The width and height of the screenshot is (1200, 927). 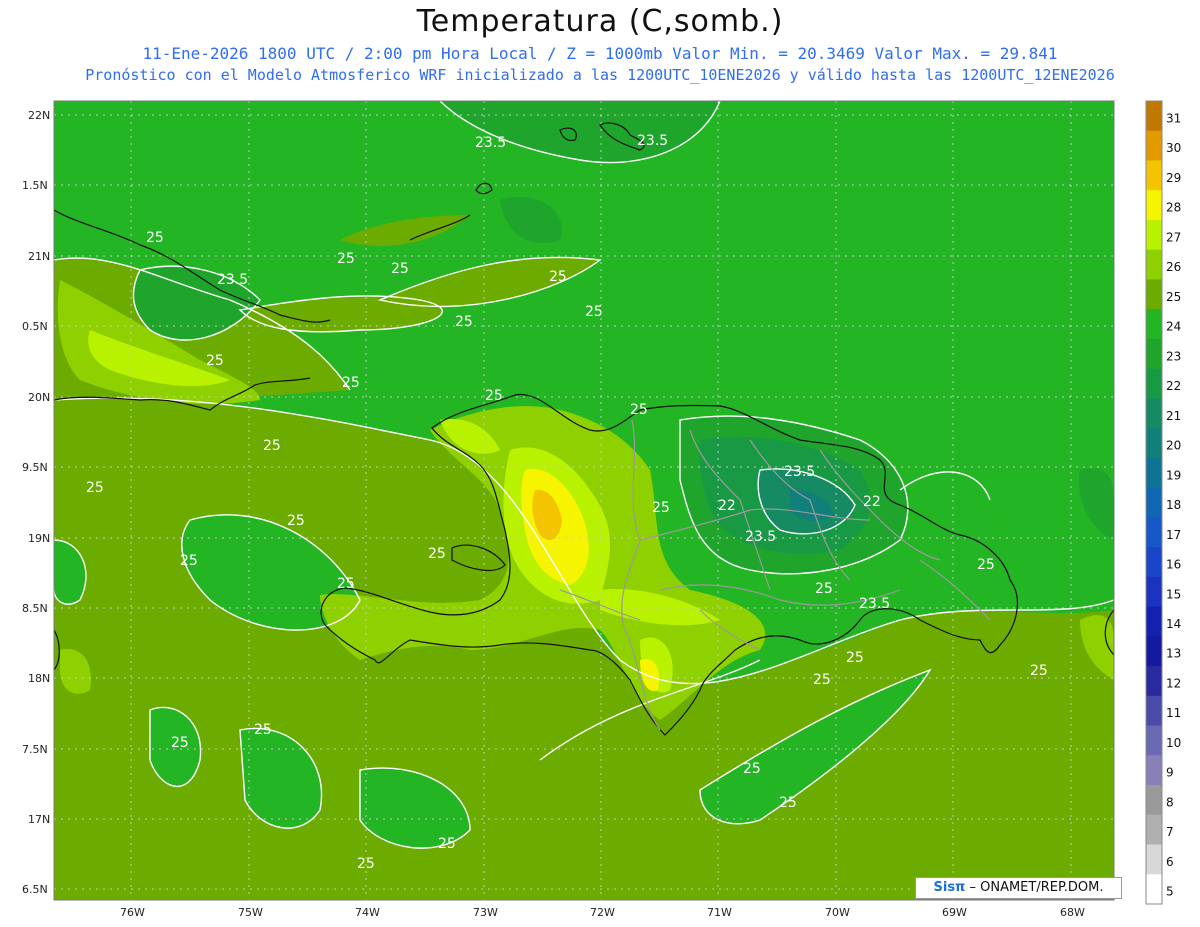 I want to click on colorbar-label: 21, so click(x=1173, y=416).